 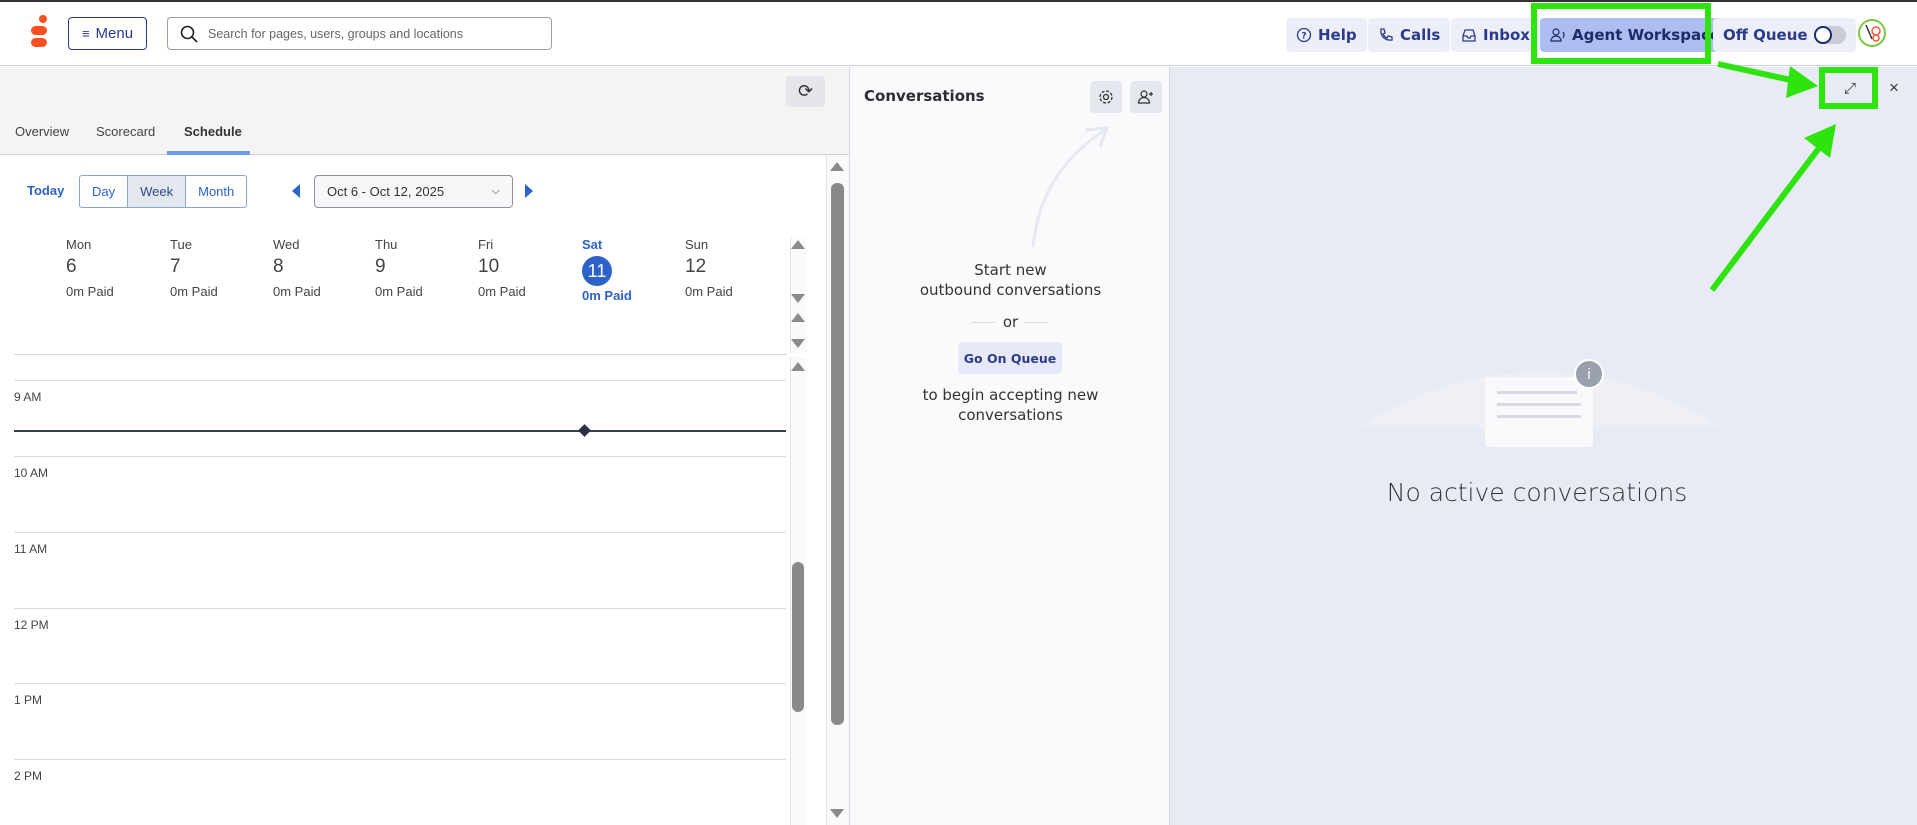 What do you see at coordinates (1036, 322) in the screenshot?
I see `or-divider-right` at bounding box center [1036, 322].